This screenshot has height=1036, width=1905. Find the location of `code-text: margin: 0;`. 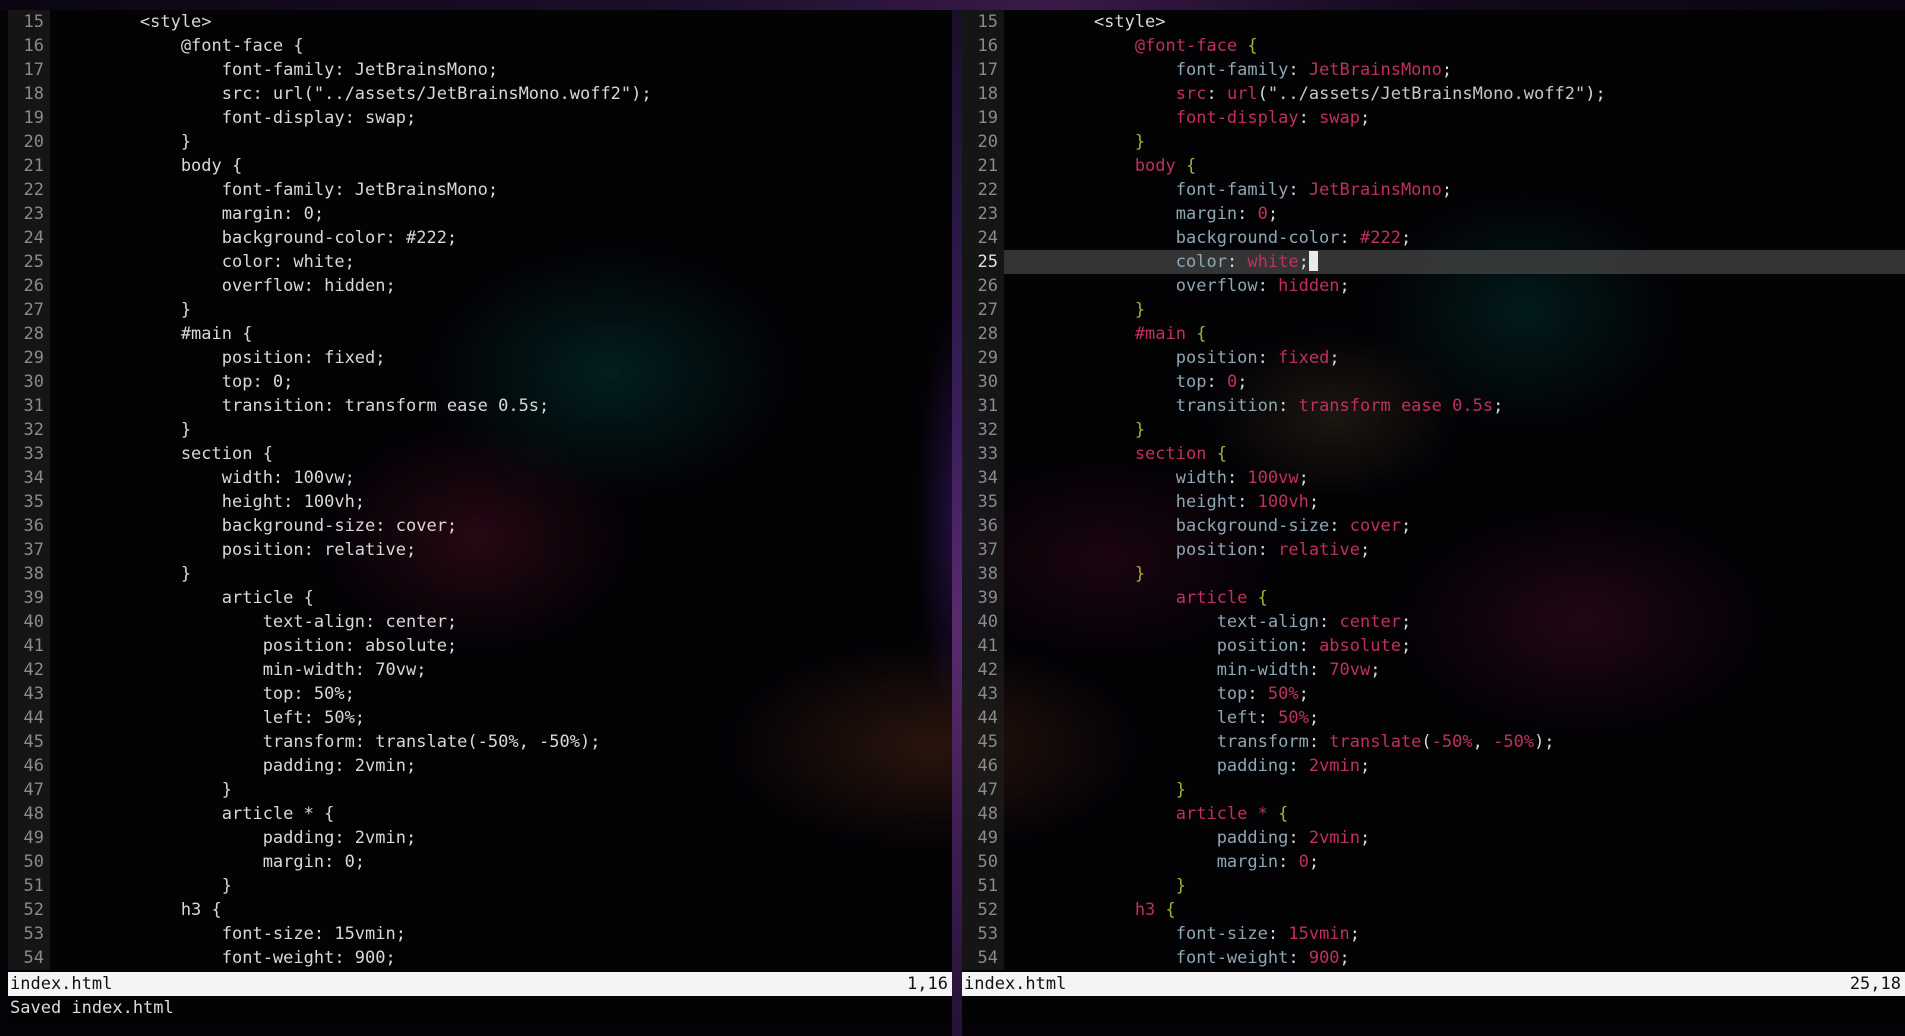

code-text: margin: 0; is located at coordinates (1145, 214).